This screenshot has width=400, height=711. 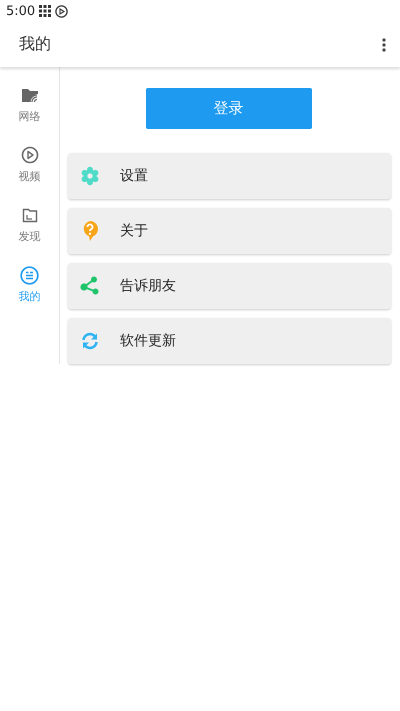 I want to click on folder-wifi-icon, so click(x=29, y=95).